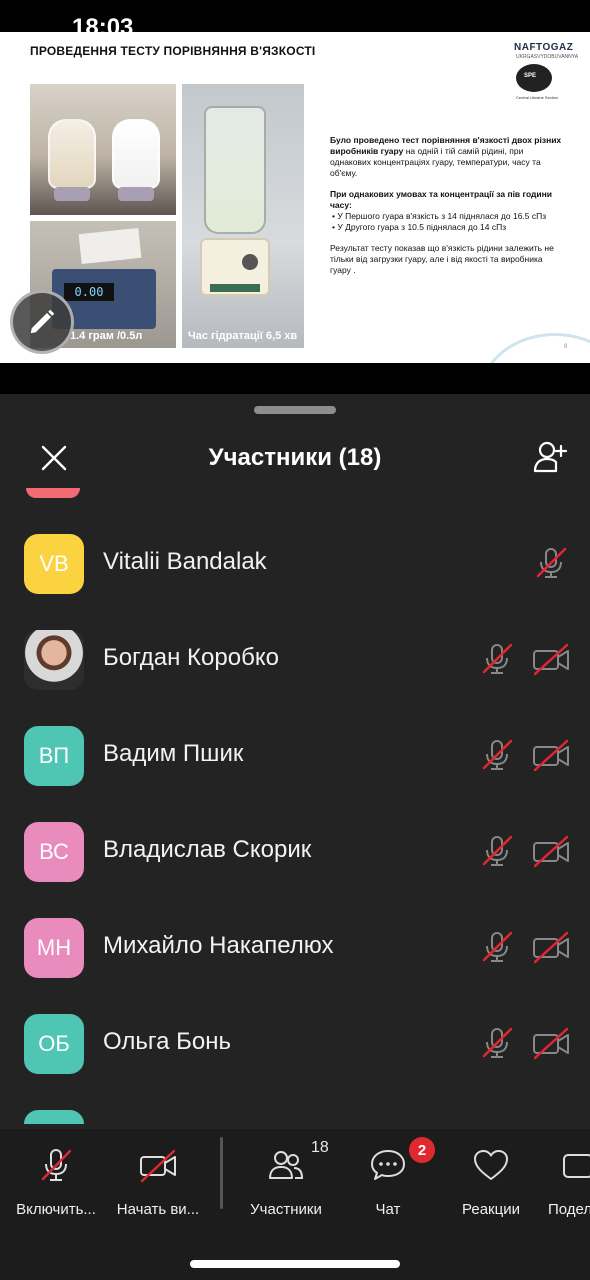  I want to click on reactions-label: Реакции, so click(491, 1209).